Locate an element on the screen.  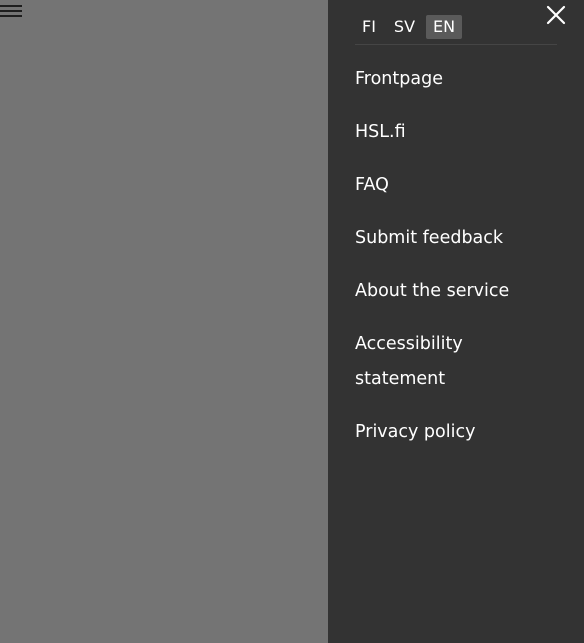
menu-item-about-the-service: About the service is located at coordinates (460, 291).